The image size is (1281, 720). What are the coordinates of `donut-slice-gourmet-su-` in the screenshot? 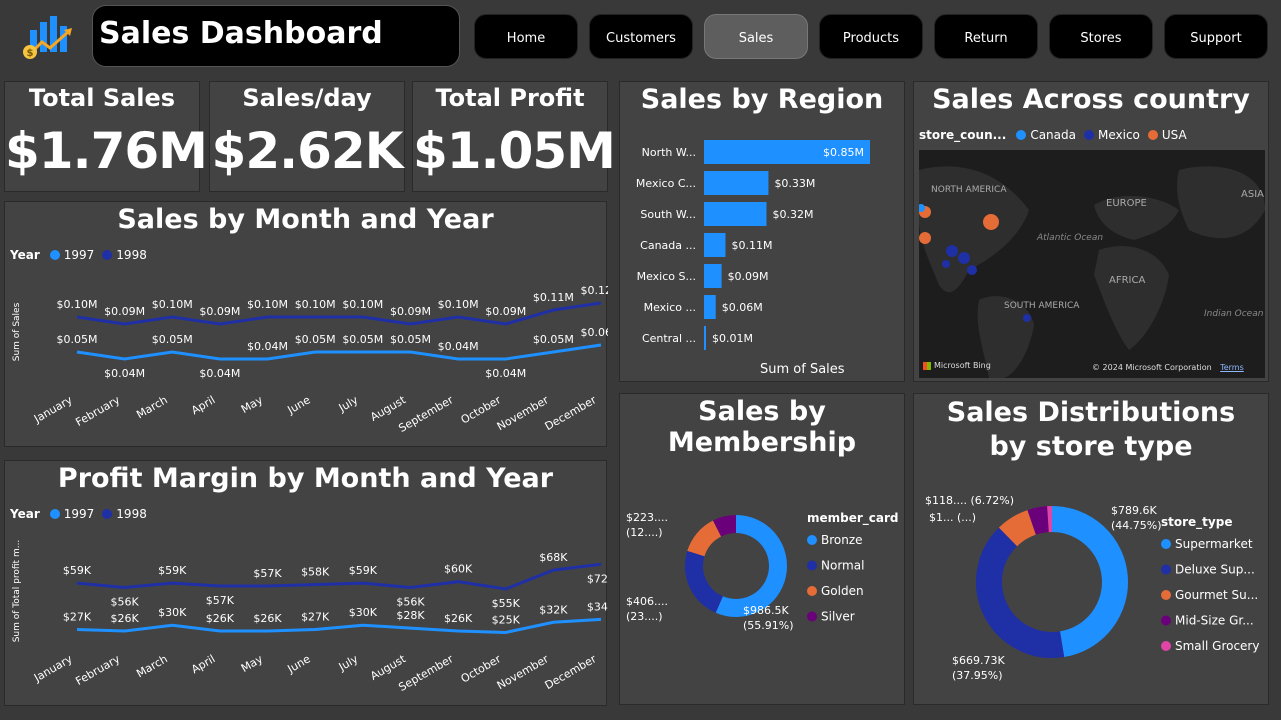 It's located at (1017, 528).